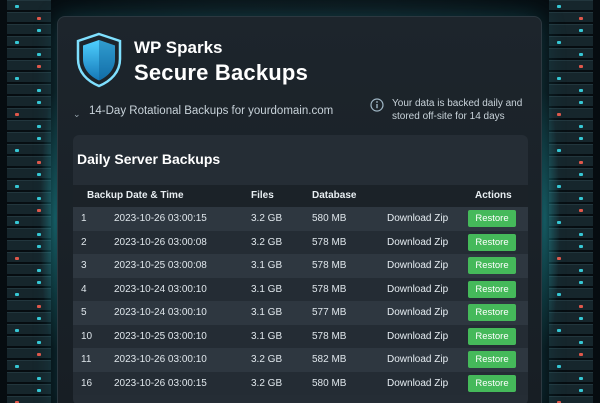  Describe the element at coordinates (160, 242) in the screenshot. I see `backup-date: 2023-10-26 03:00:08` at that location.